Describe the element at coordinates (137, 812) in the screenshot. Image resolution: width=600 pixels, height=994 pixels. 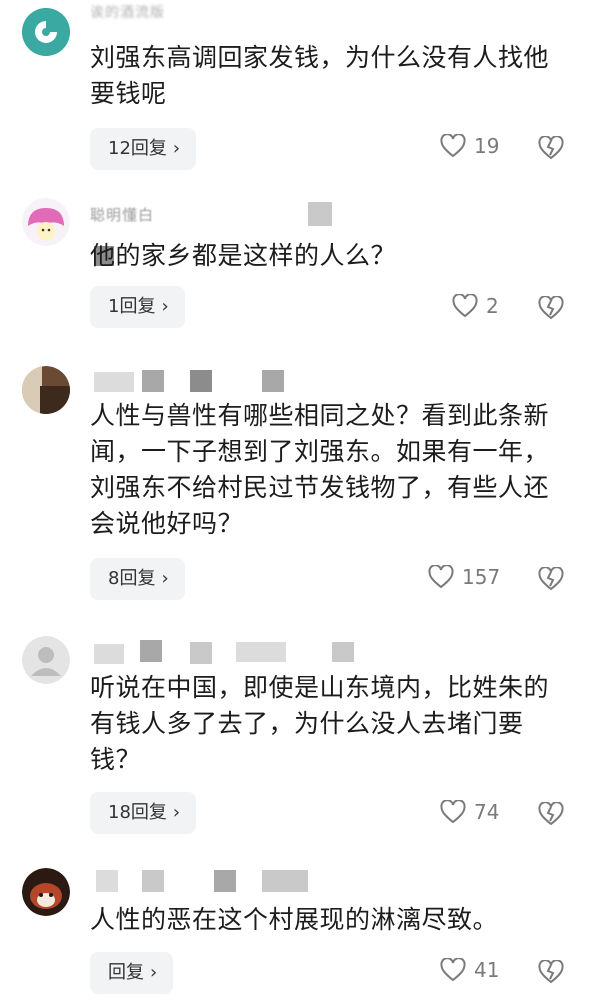
I see `reply-label: 18回复` at that location.